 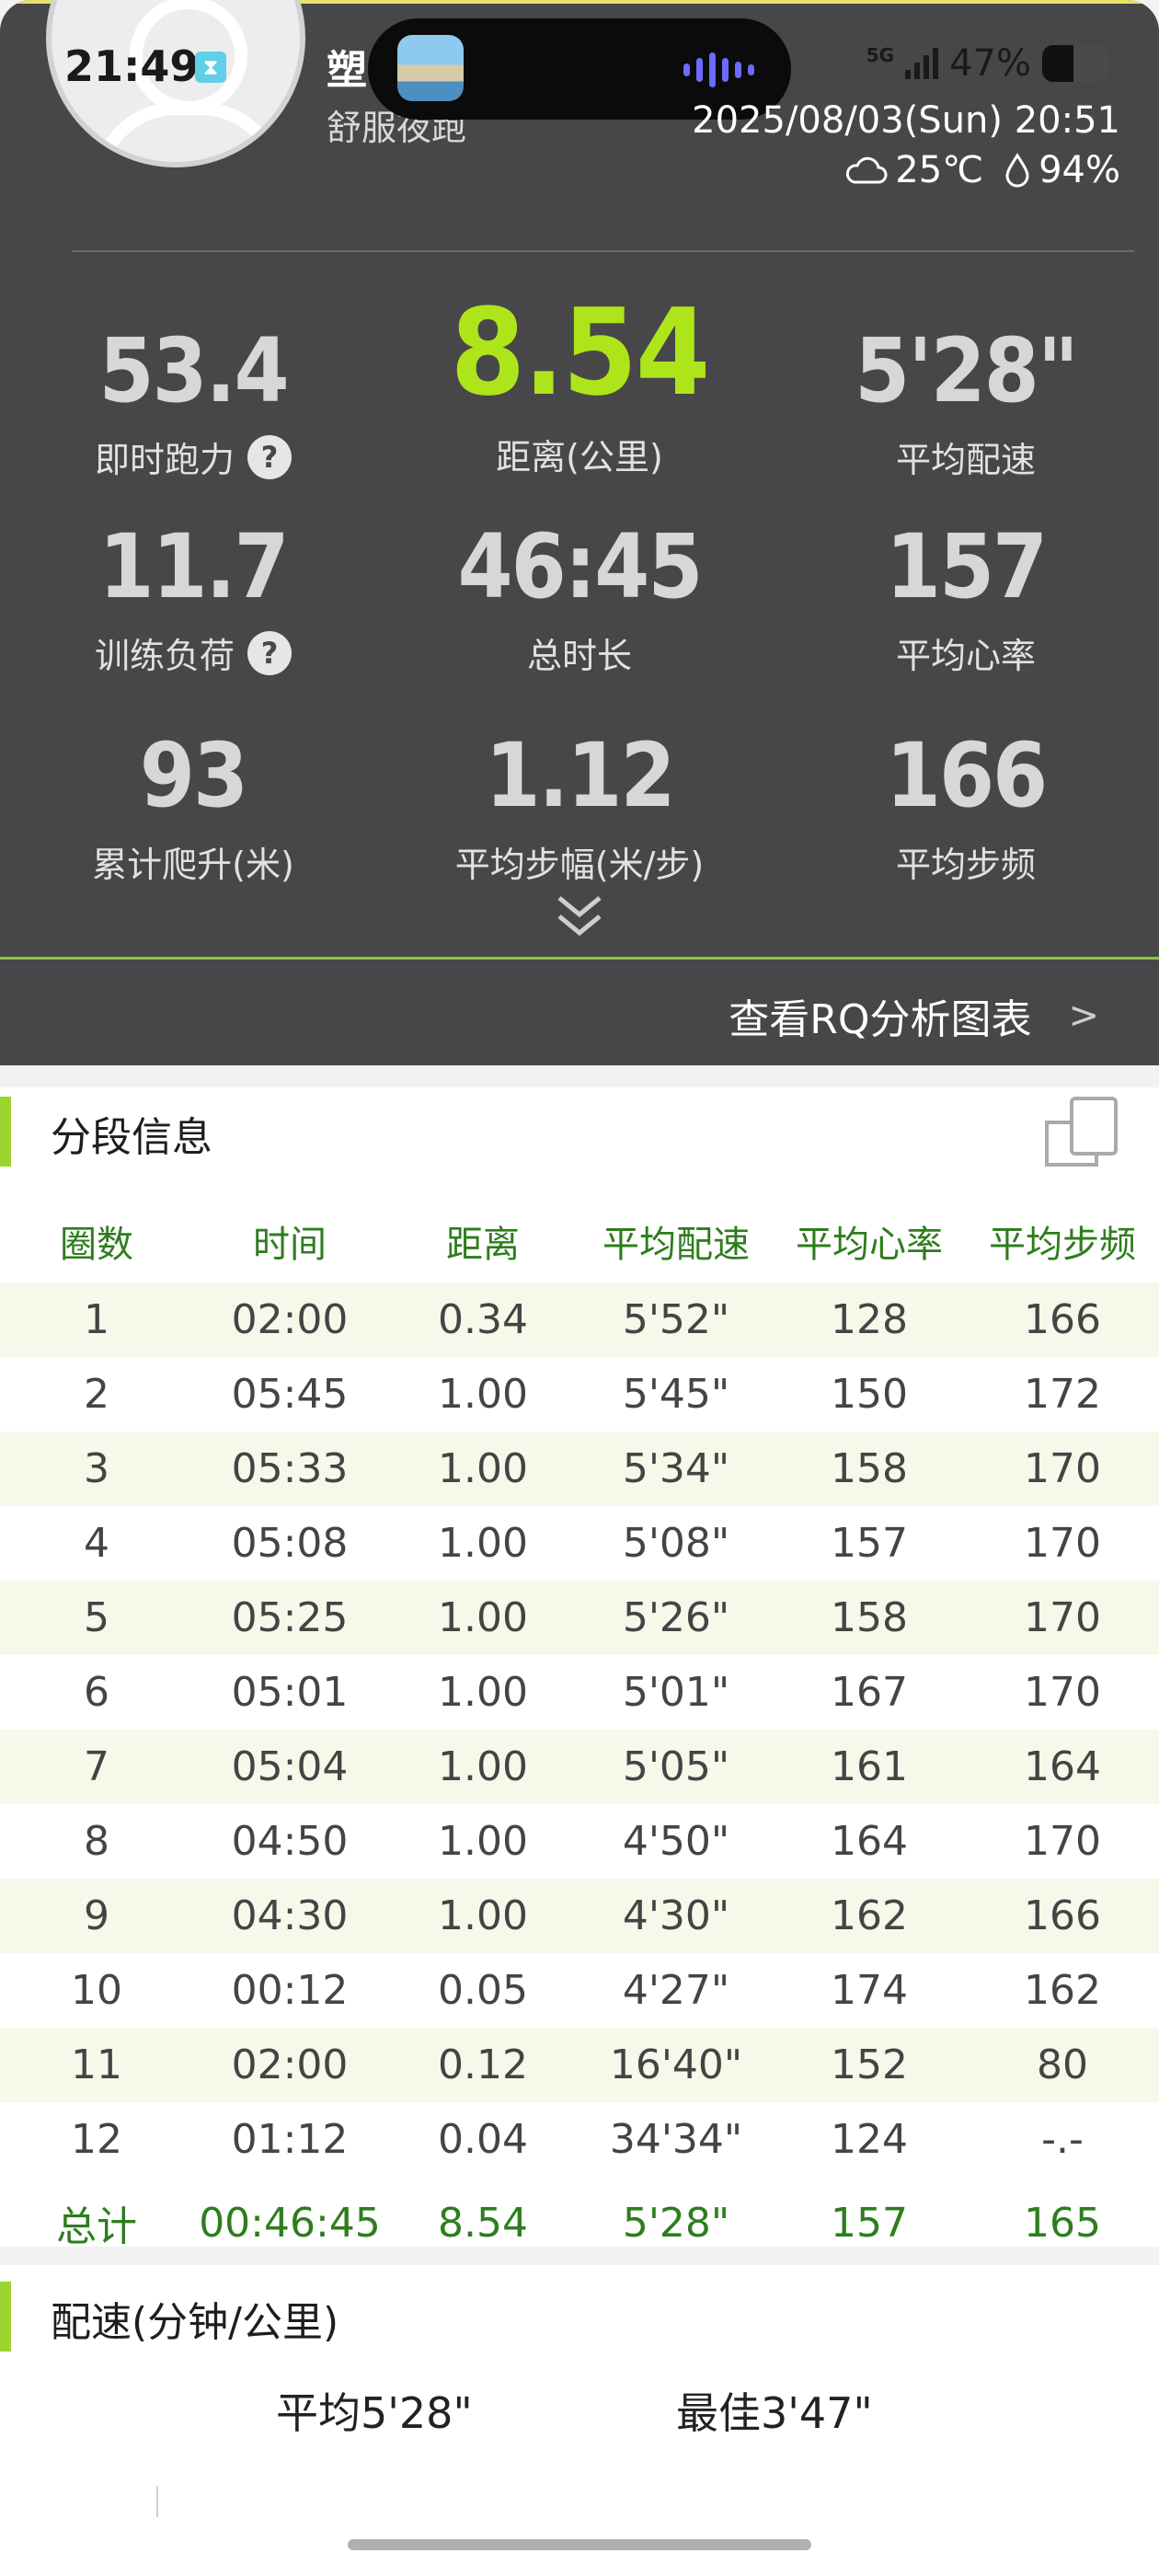 What do you see at coordinates (869, 1692) in the screenshot?
I see `table-cell: 167` at bounding box center [869, 1692].